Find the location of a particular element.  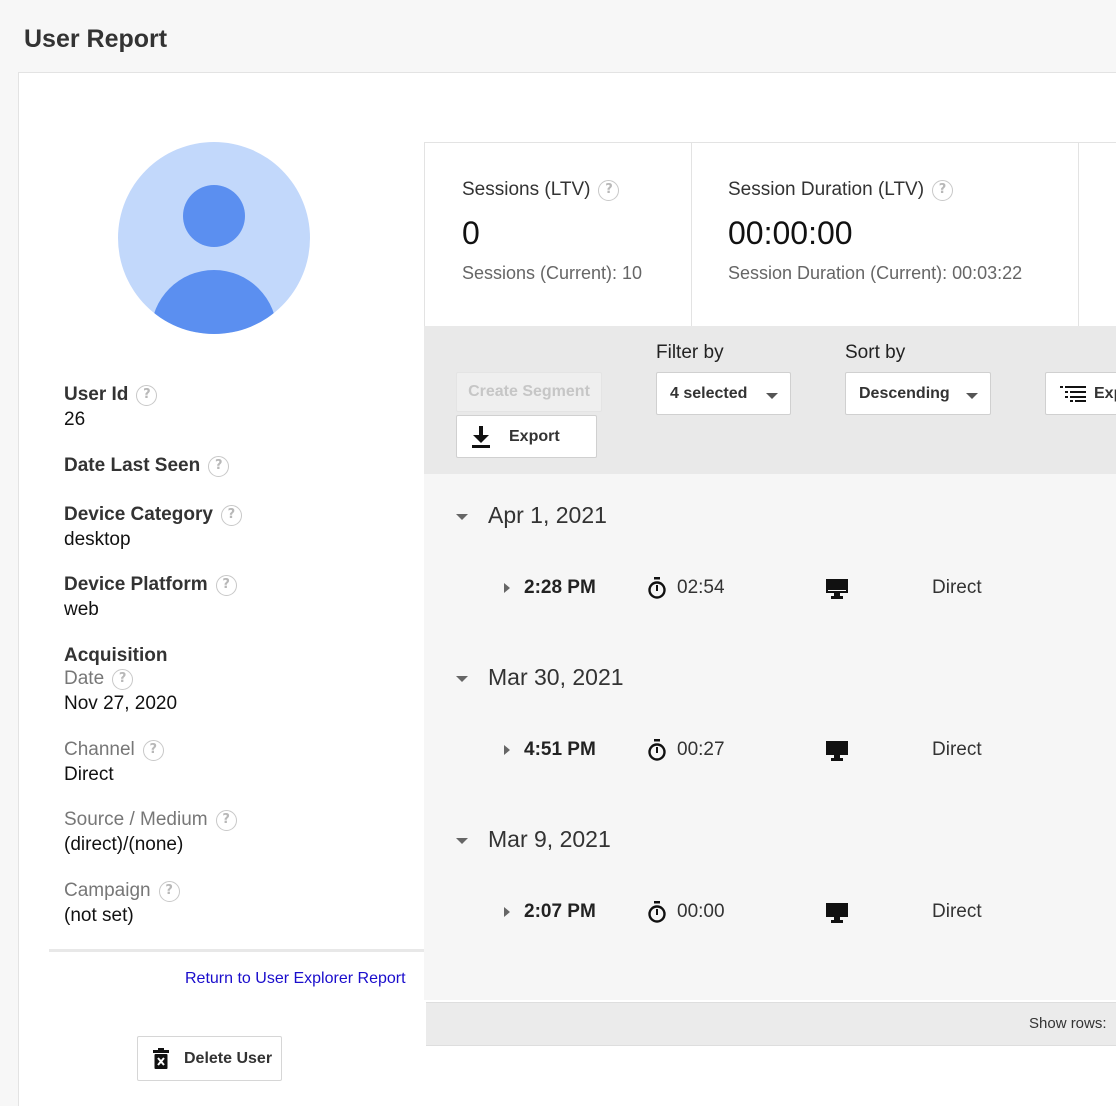

session-duration: 00:27 is located at coordinates (701, 749).